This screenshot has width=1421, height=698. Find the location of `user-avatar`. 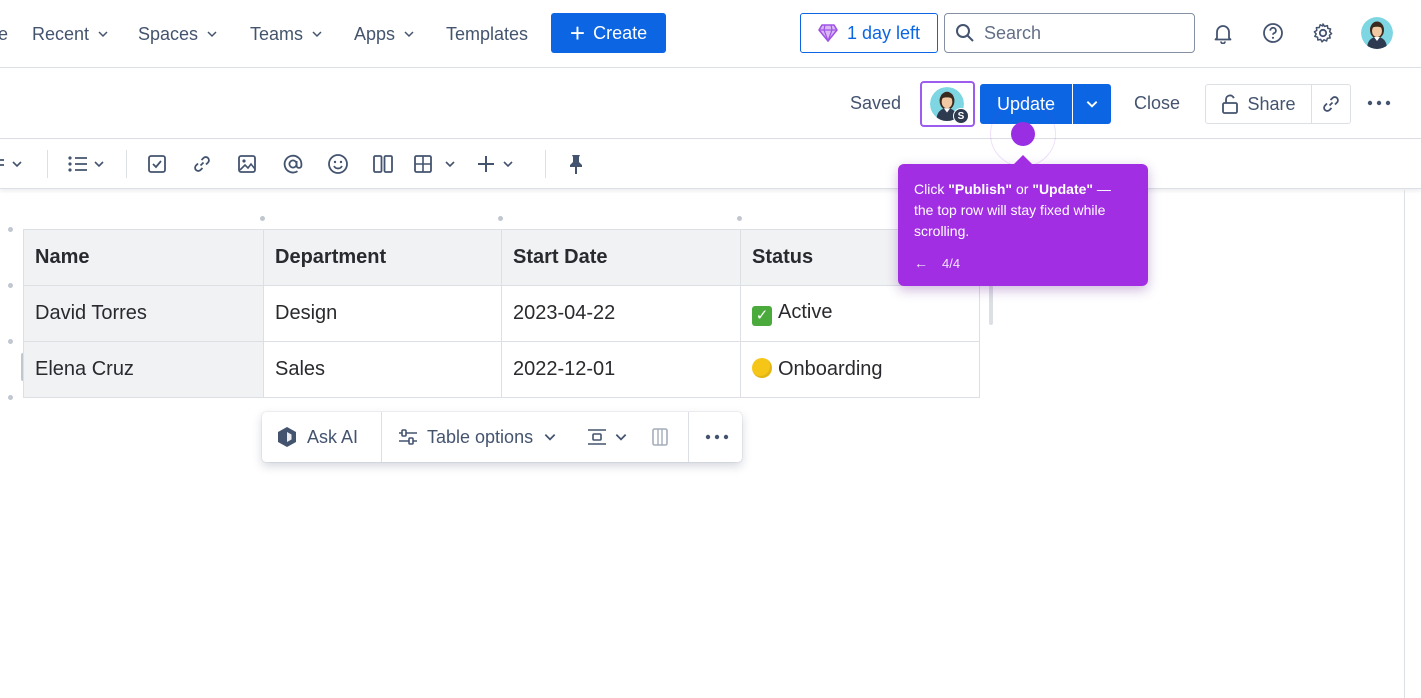

user-avatar is located at coordinates (1377, 33).